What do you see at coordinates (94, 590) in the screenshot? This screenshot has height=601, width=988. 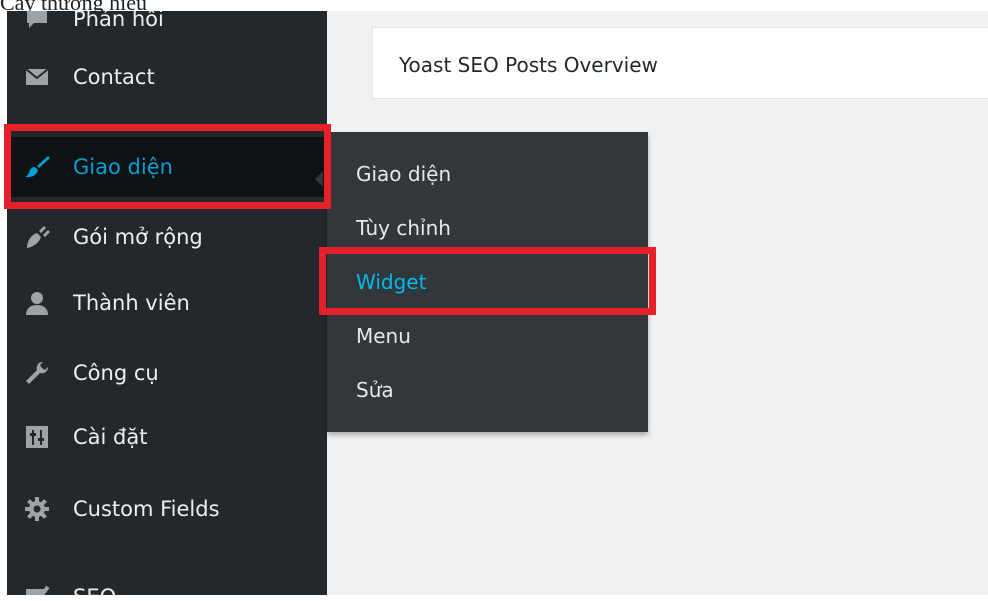 I see `sidebar-item-label: SEO` at bounding box center [94, 590].